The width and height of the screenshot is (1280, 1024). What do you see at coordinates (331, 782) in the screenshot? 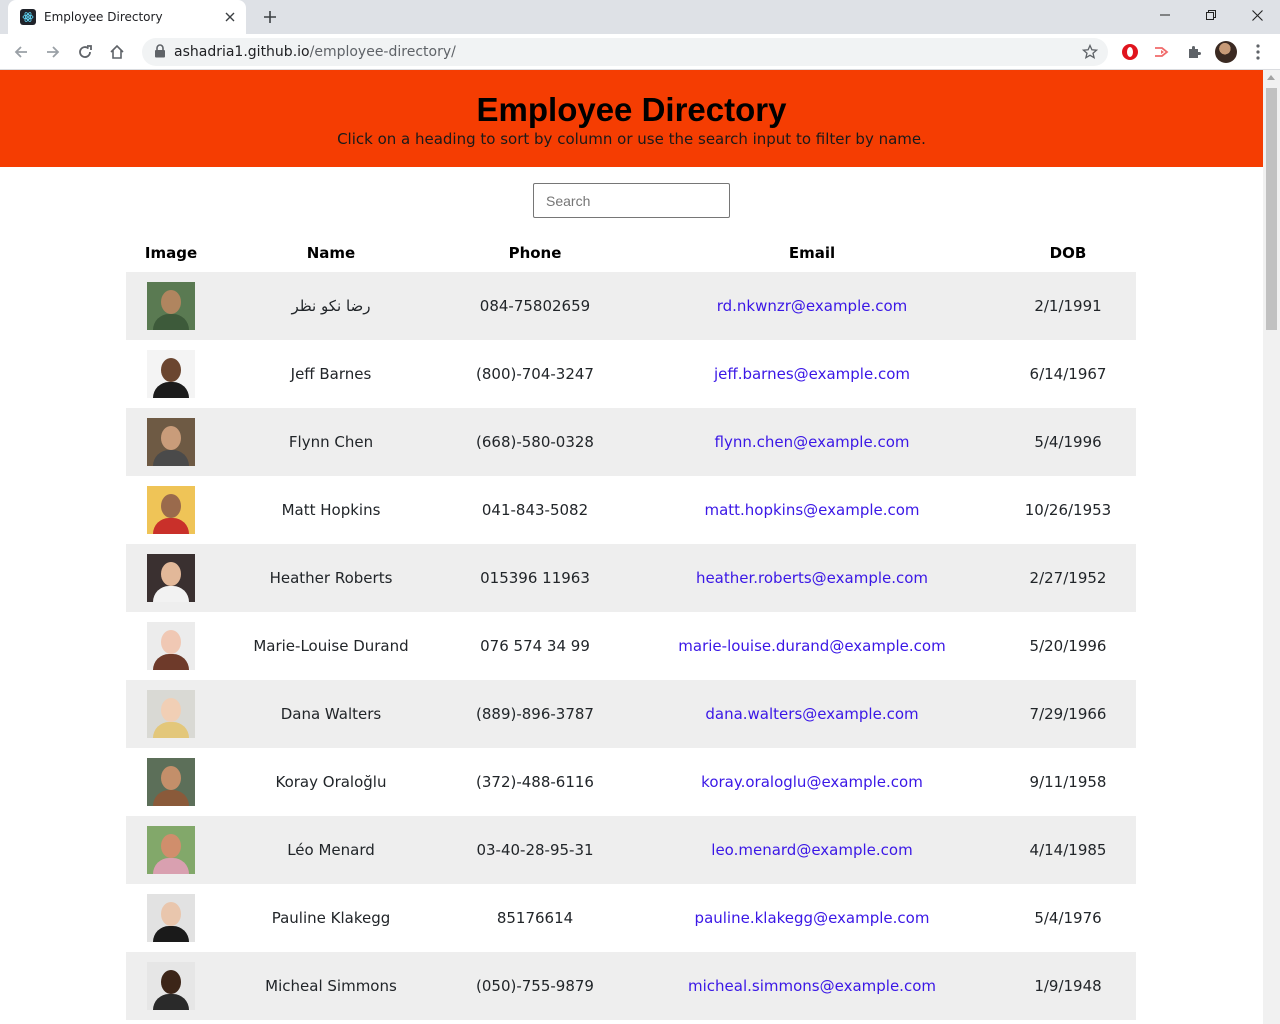
I see `employee-name: Koray Oraloğlu` at bounding box center [331, 782].